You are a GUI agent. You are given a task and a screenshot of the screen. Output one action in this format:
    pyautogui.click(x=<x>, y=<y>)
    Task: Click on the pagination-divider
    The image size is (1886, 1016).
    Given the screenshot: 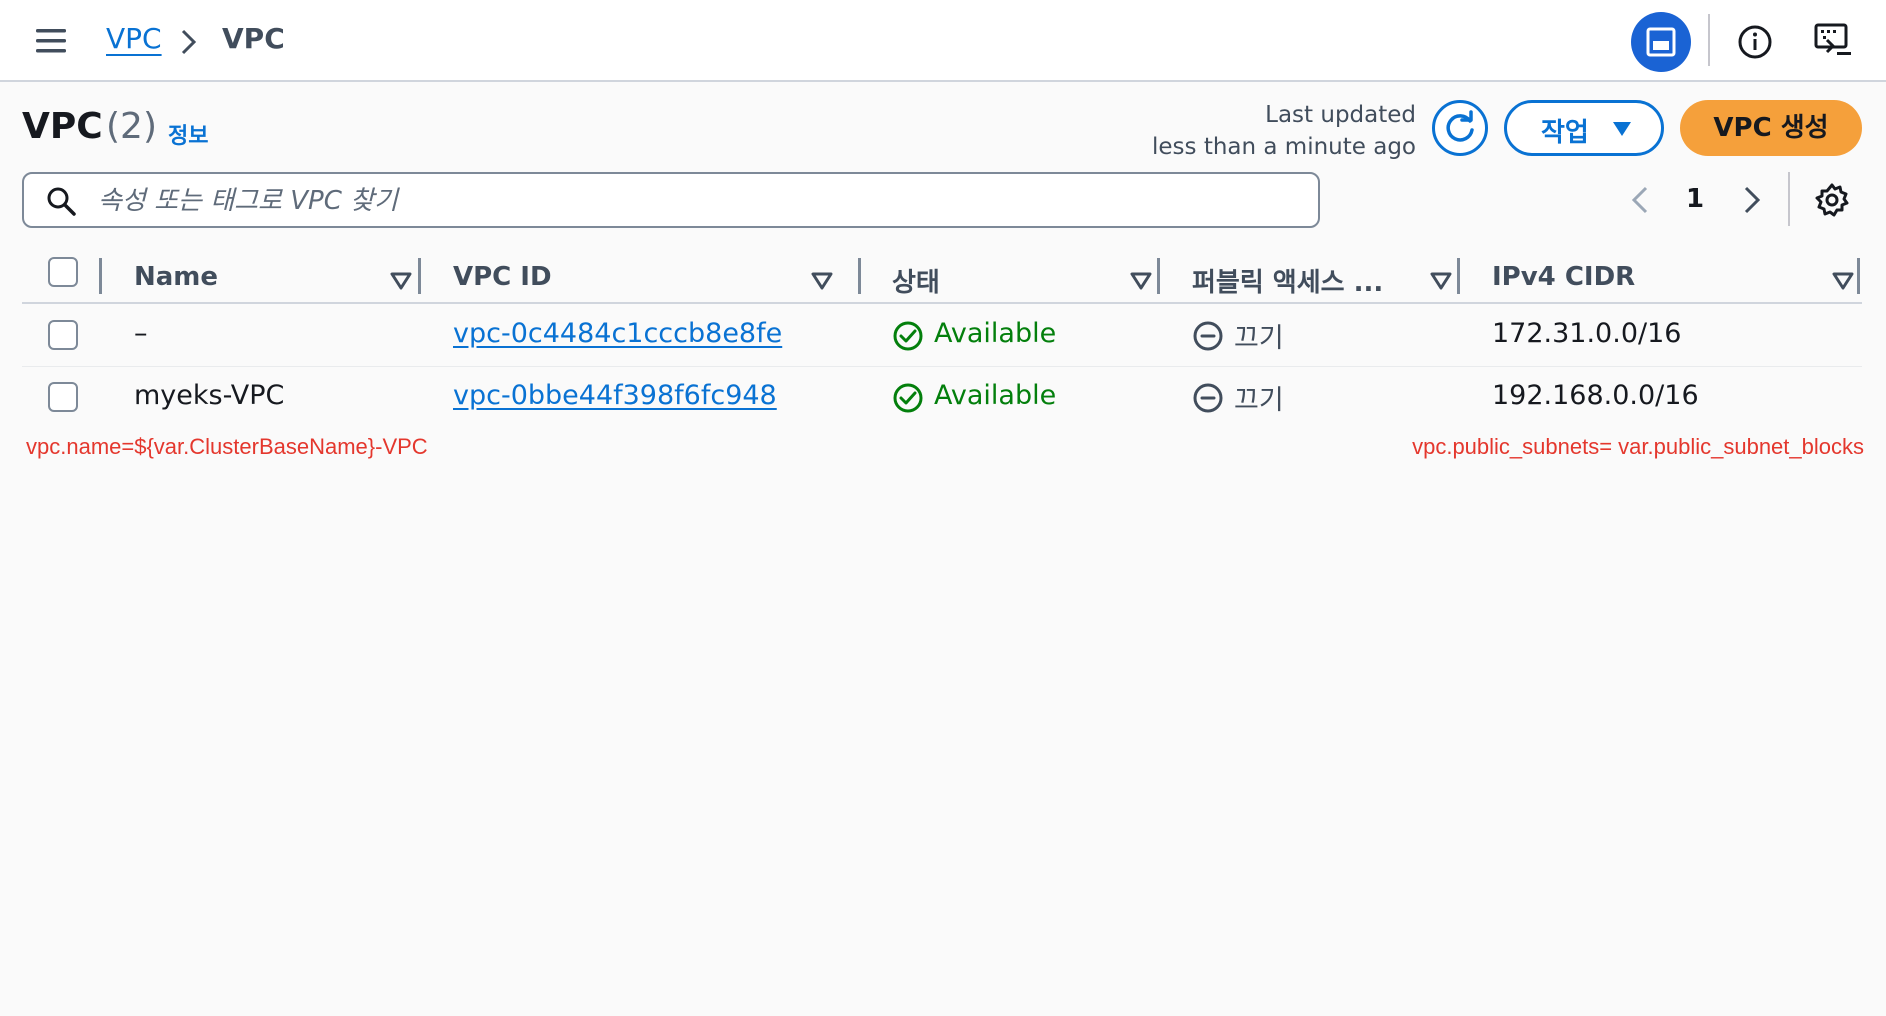 What is the action you would take?
    pyautogui.click(x=1789, y=199)
    